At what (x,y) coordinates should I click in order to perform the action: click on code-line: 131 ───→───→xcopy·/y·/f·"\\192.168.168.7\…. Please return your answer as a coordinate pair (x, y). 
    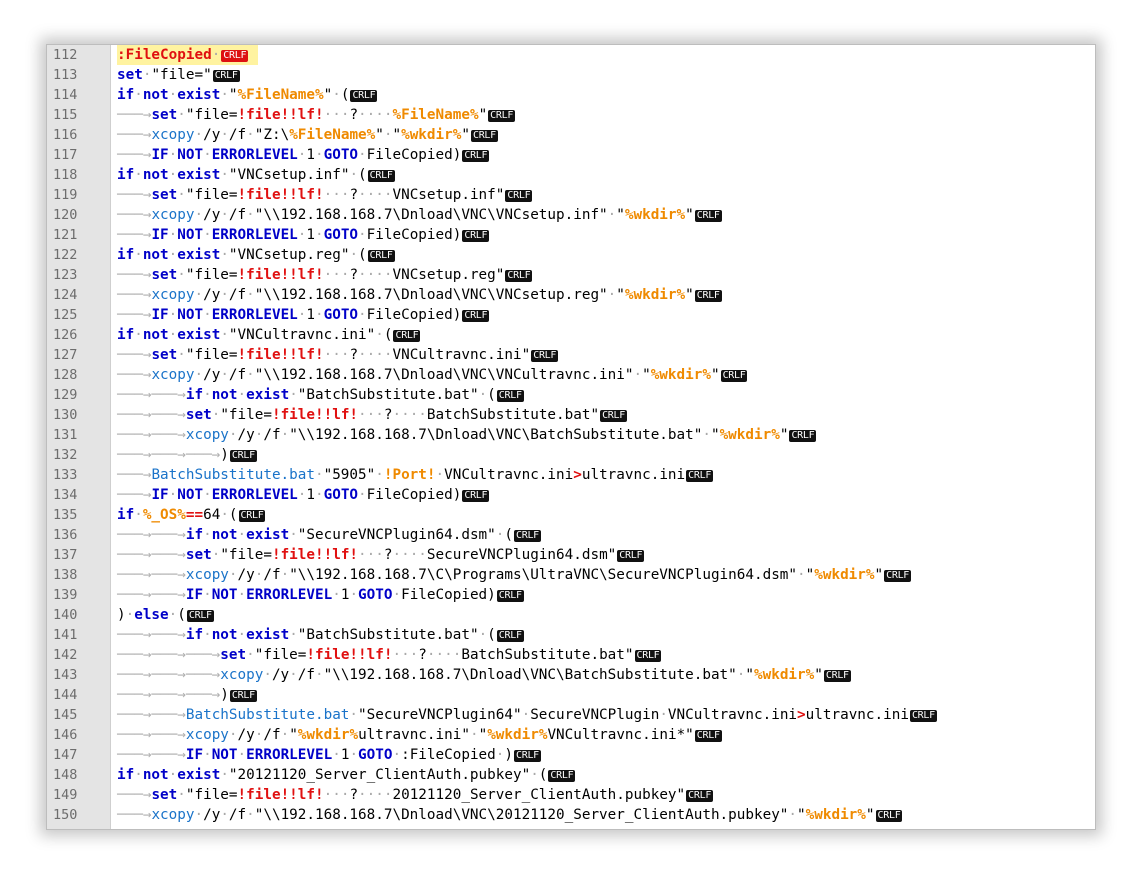
    Looking at the image, I should click on (571, 435).